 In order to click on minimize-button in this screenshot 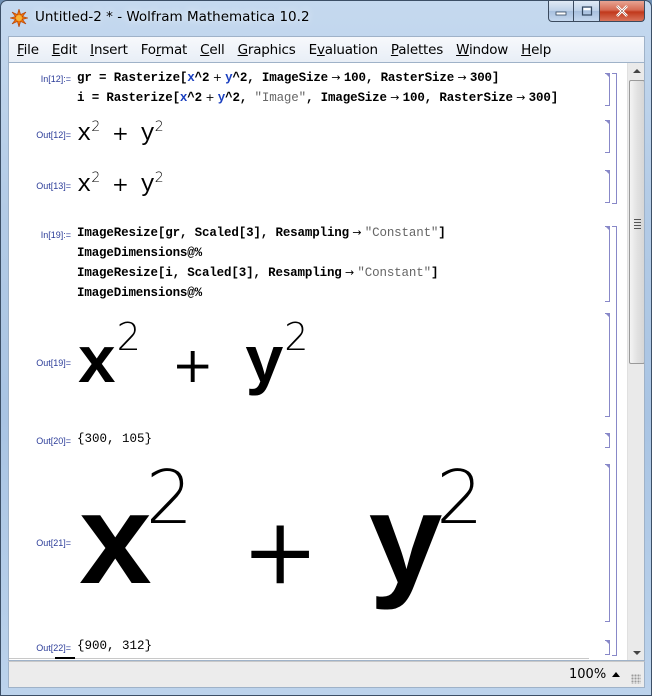, I will do `click(561, 11)`.